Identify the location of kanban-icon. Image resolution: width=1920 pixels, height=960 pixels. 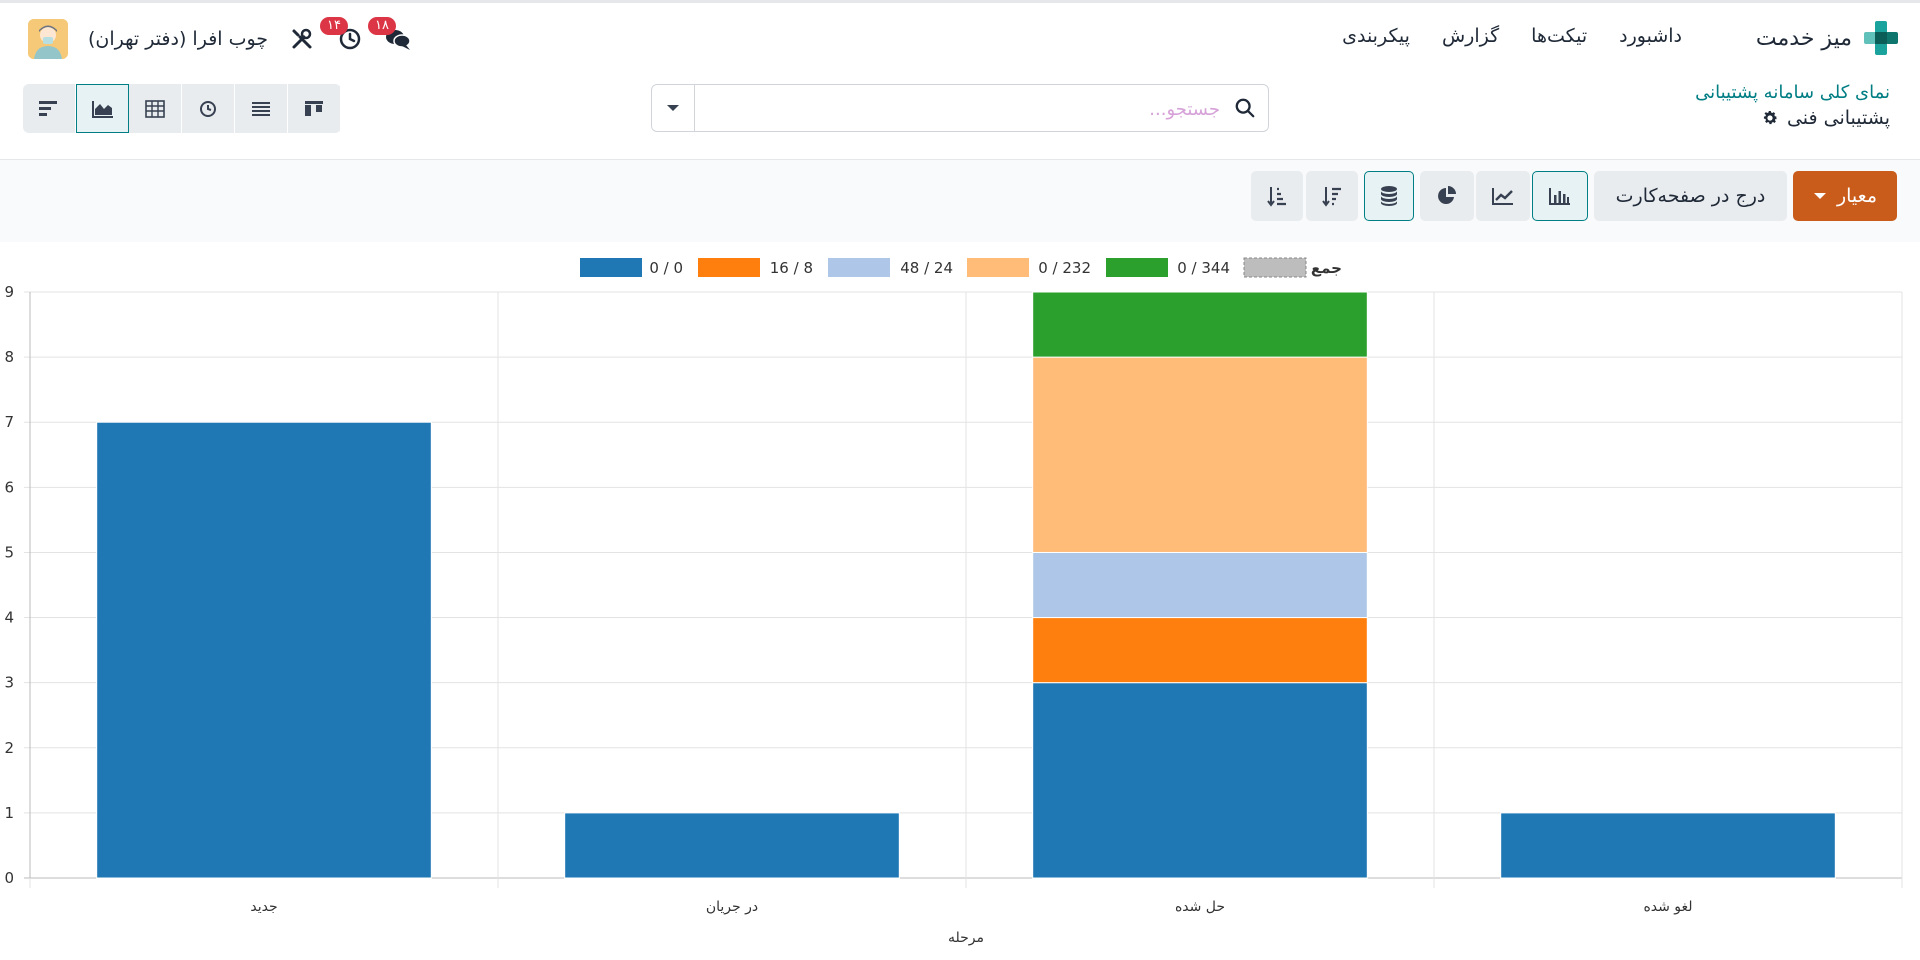
(314, 108).